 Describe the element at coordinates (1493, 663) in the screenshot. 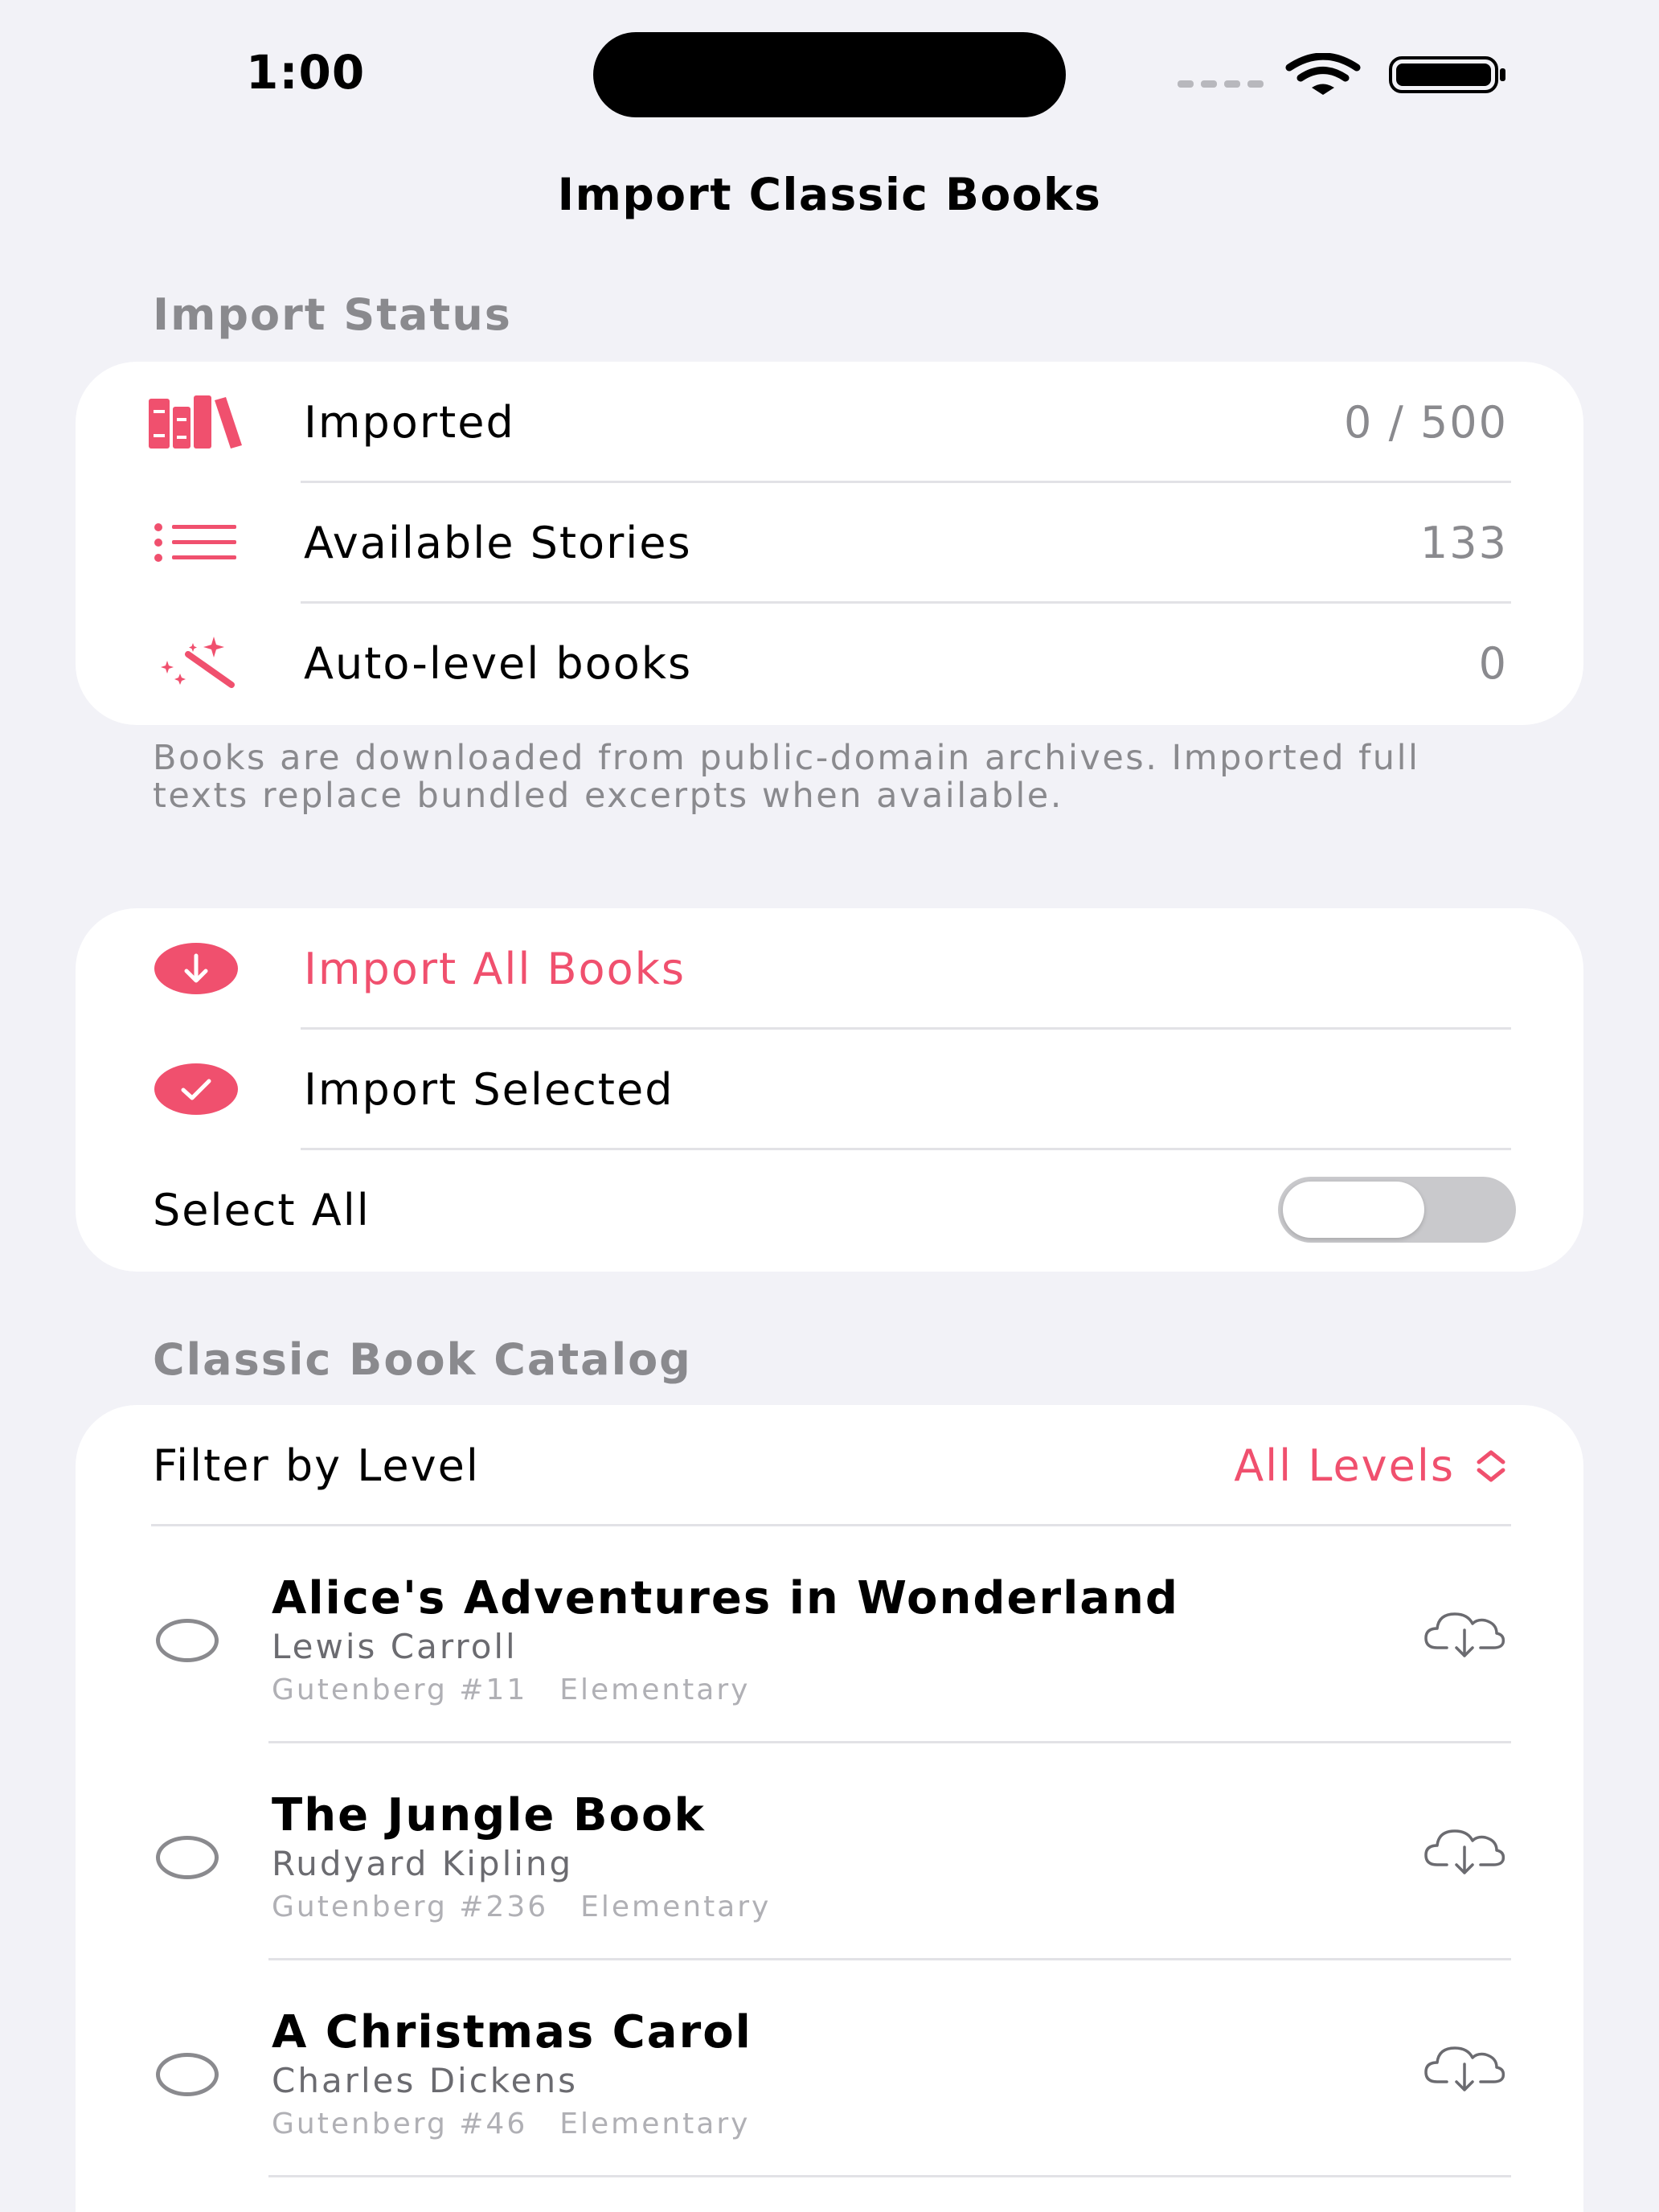

I see `auto-level-value: 0` at that location.